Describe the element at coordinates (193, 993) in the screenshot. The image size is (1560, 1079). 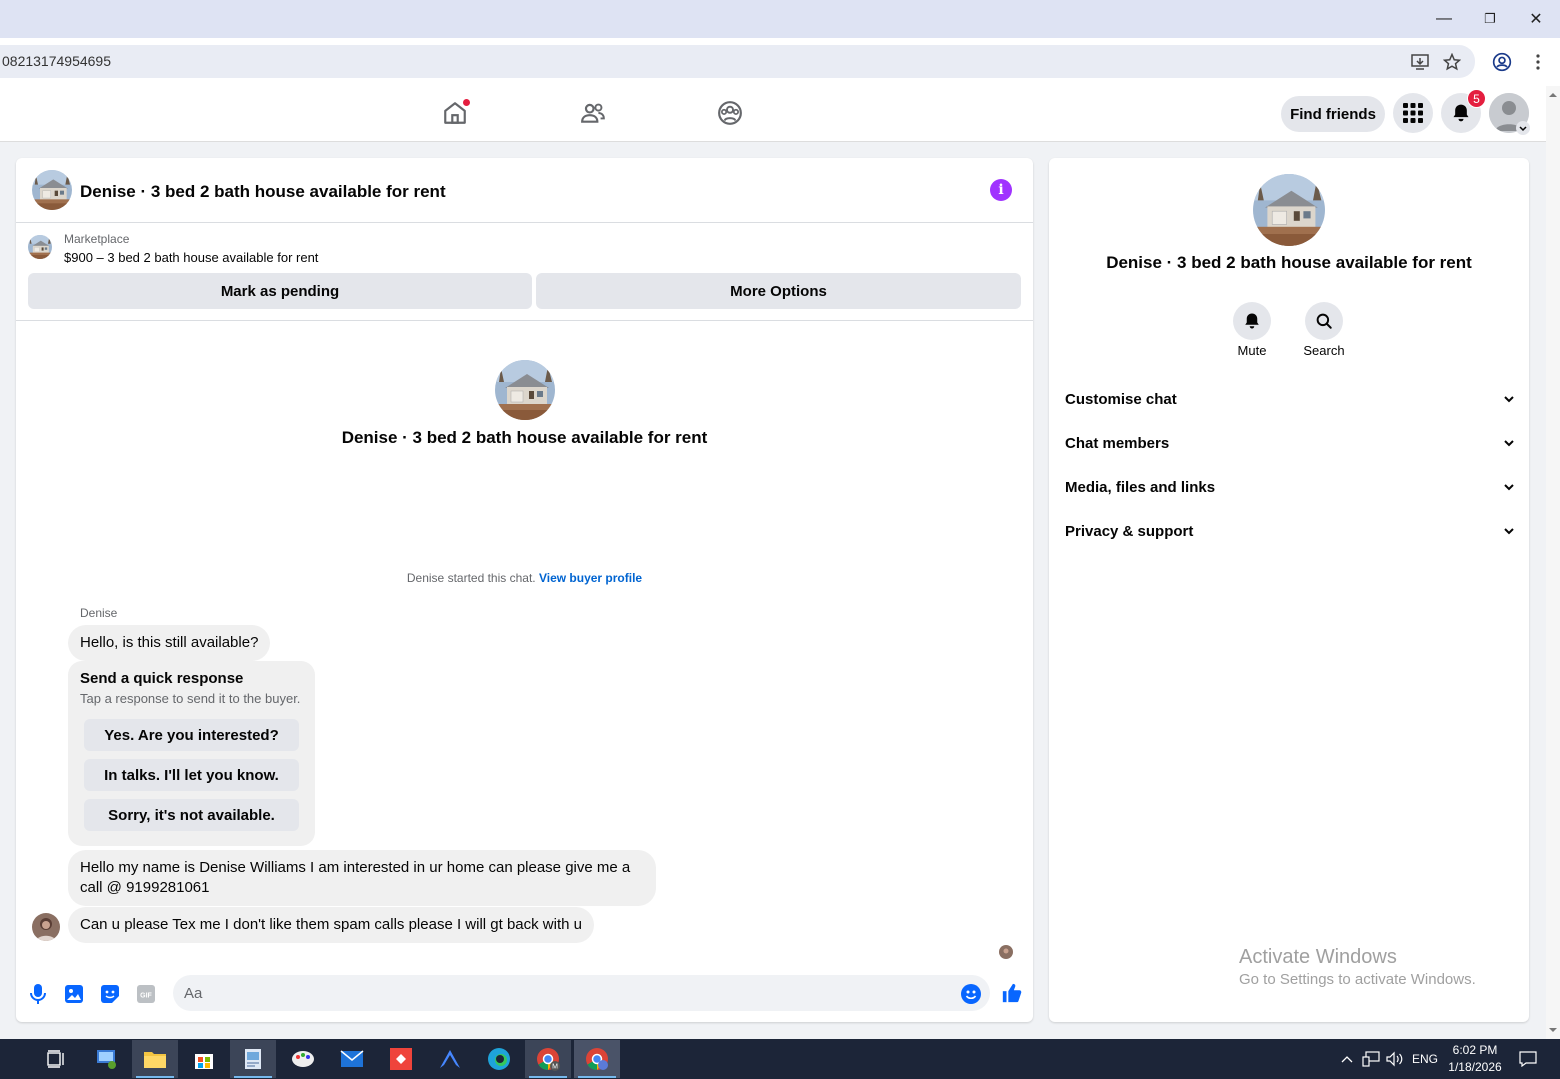
I see `message-input-placeholder: Aa` at that location.